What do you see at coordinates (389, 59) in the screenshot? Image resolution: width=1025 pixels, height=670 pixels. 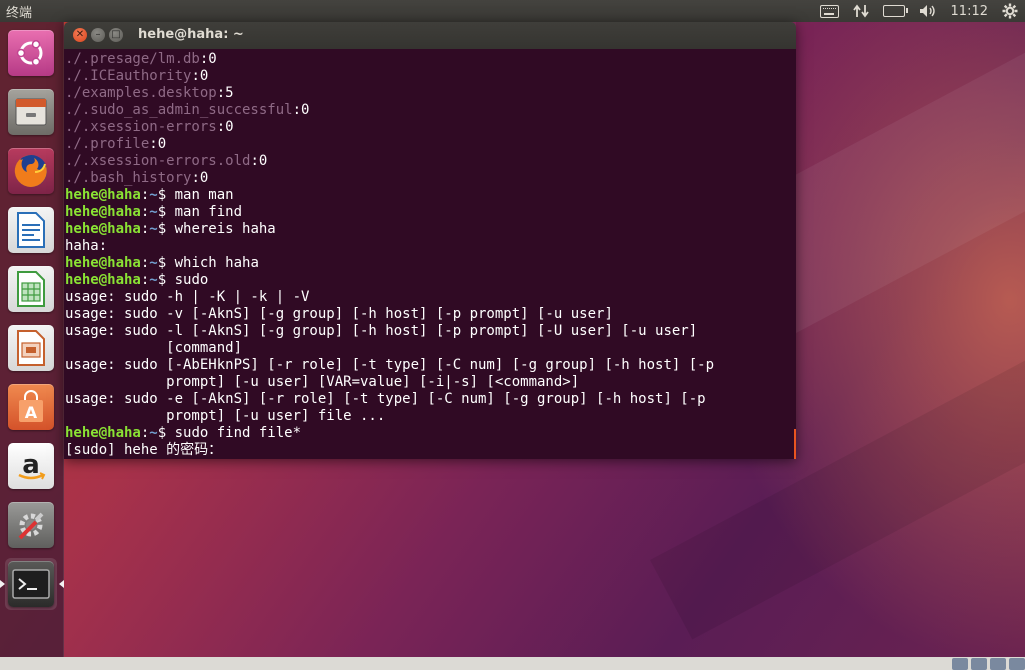 I see `terminal-line: ./.presage/lm.db:0` at bounding box center [389, 59].